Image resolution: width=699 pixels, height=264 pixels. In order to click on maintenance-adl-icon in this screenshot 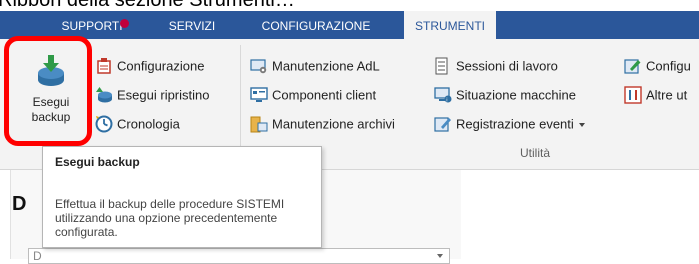, I will do `click(259, 66)`.